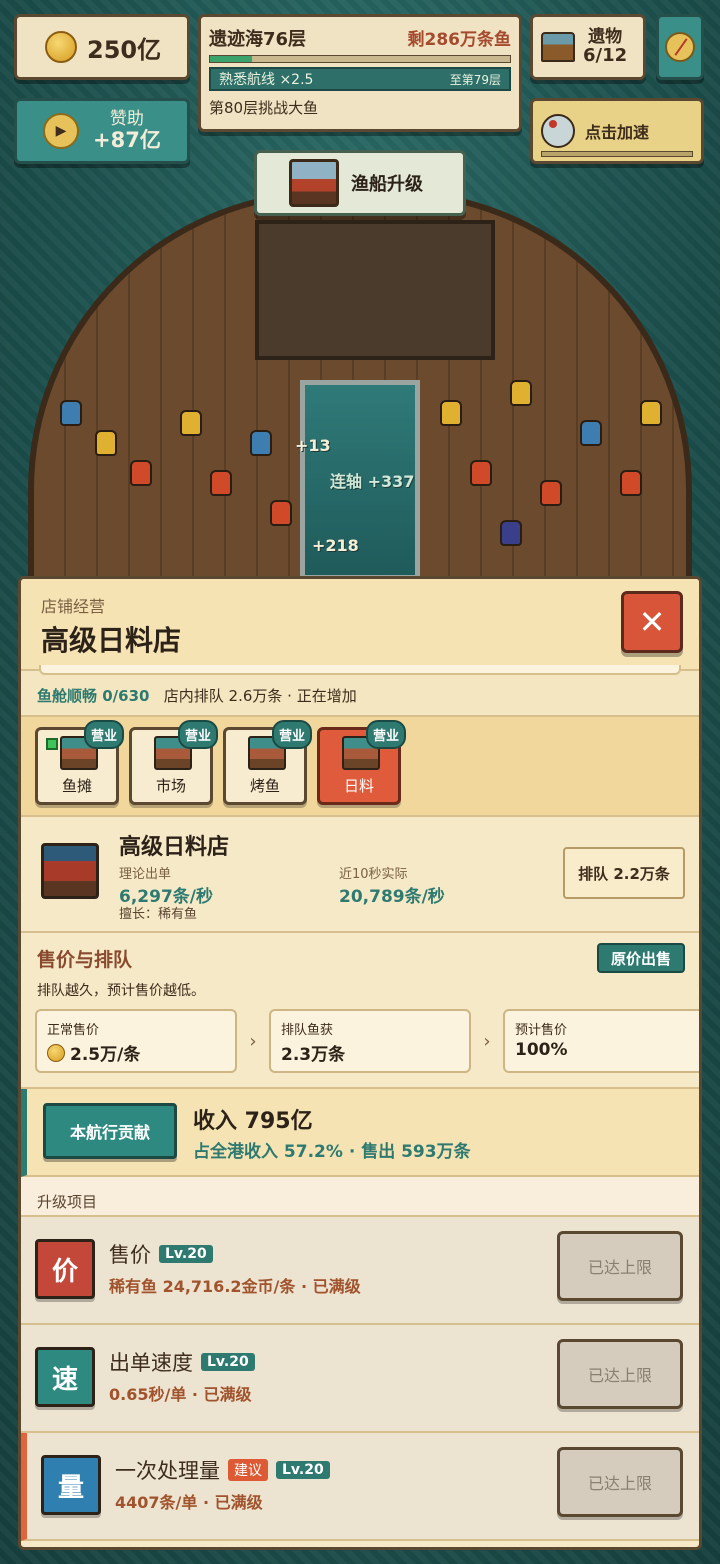 This screenshot has height=1564, width=720. What do you see at coordinates (65, 1377) in the screenshot?
I see `speed-upgrade-icon: 速` at bounding box center [65, 1377].